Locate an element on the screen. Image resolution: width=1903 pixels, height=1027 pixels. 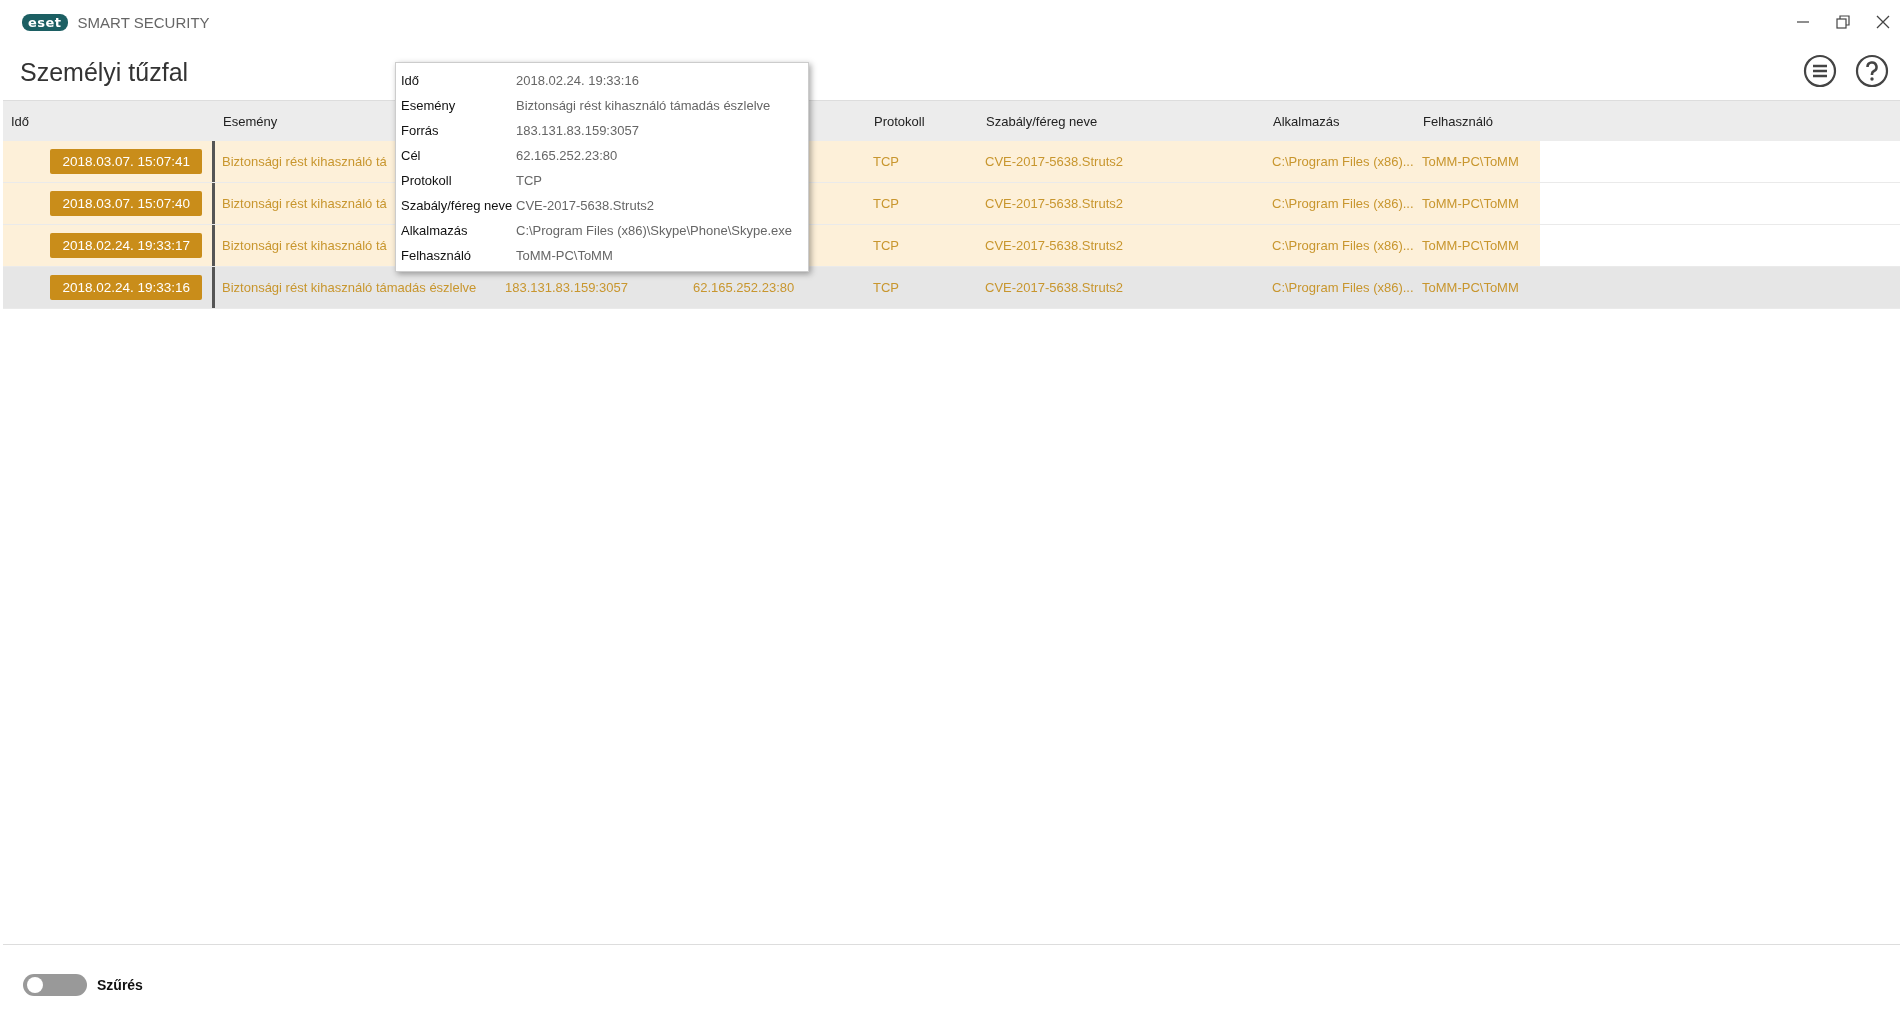
app-name: SMART SECURITY is located at coordinates (143, 22).